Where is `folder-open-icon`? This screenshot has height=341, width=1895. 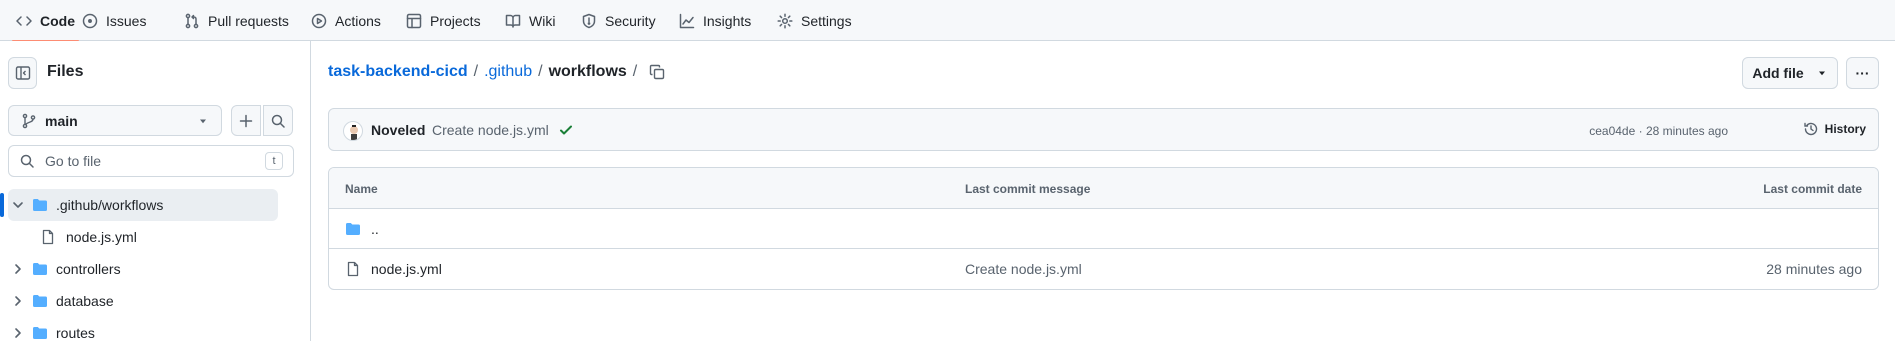
folder-open-icon is located at coordinates (40, 205).